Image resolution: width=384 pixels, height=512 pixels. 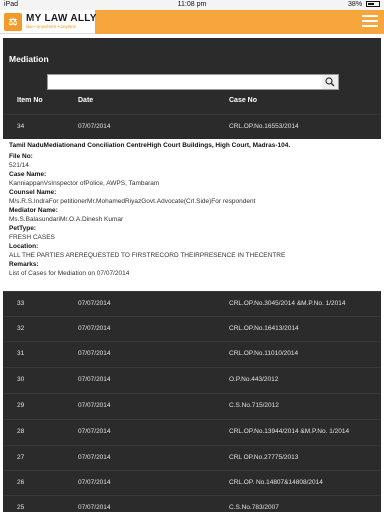 What do you see at coordinates (355, 4) in the screenshot?
I see `battery-percent: 38%` at bounding box center [355, 4].